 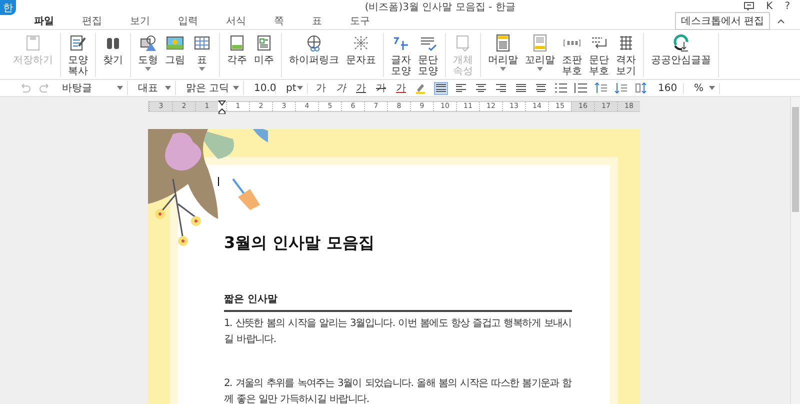 What do you see at coordinates (398, 332) in the screenshot?
I see `paragraph: 1. 산뜻한 봄의 시작을 알리는 3월입니다. 이번 봄에도 항상 즐겁고 행복하게 보내시길 바랍니다.` at bounding box center [398, 332].